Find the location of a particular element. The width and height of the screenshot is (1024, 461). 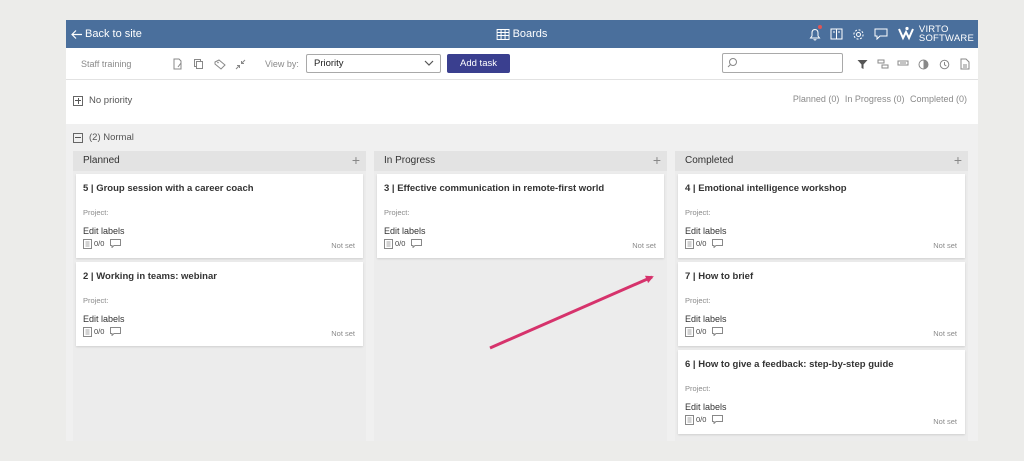

site-name: Staff training is located at coordinates (106, 64).